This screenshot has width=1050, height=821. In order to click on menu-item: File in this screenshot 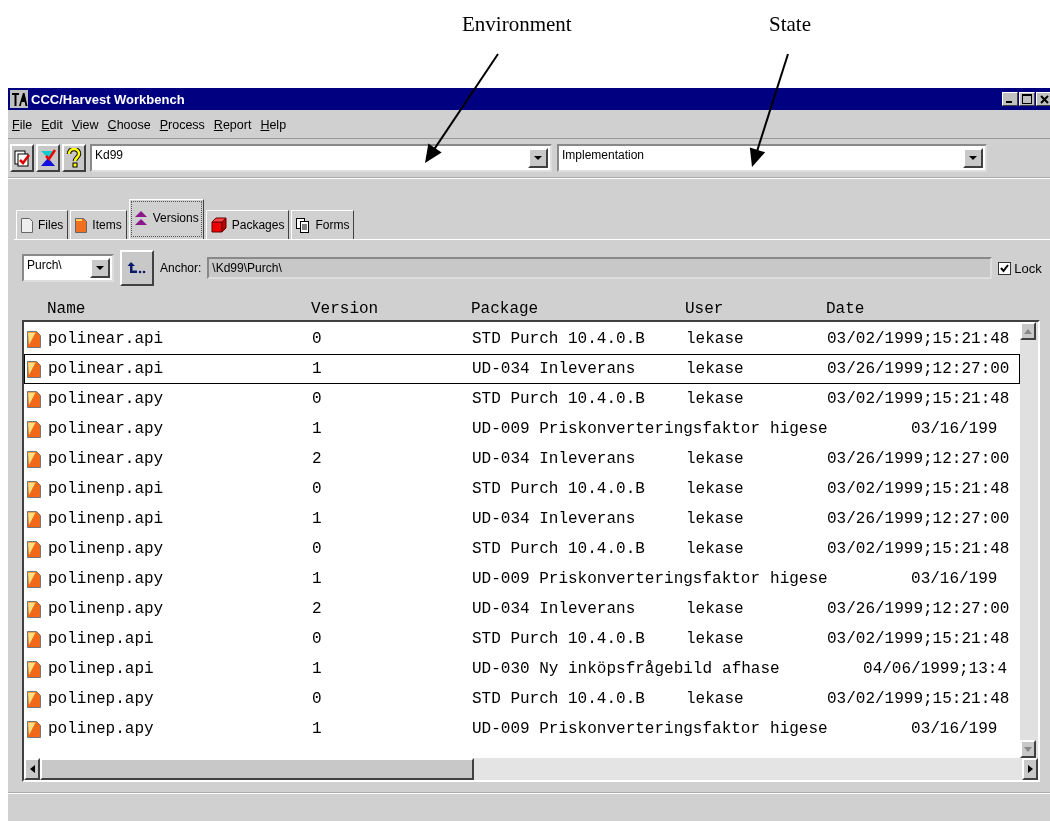, I will do `click(22, 125)`.